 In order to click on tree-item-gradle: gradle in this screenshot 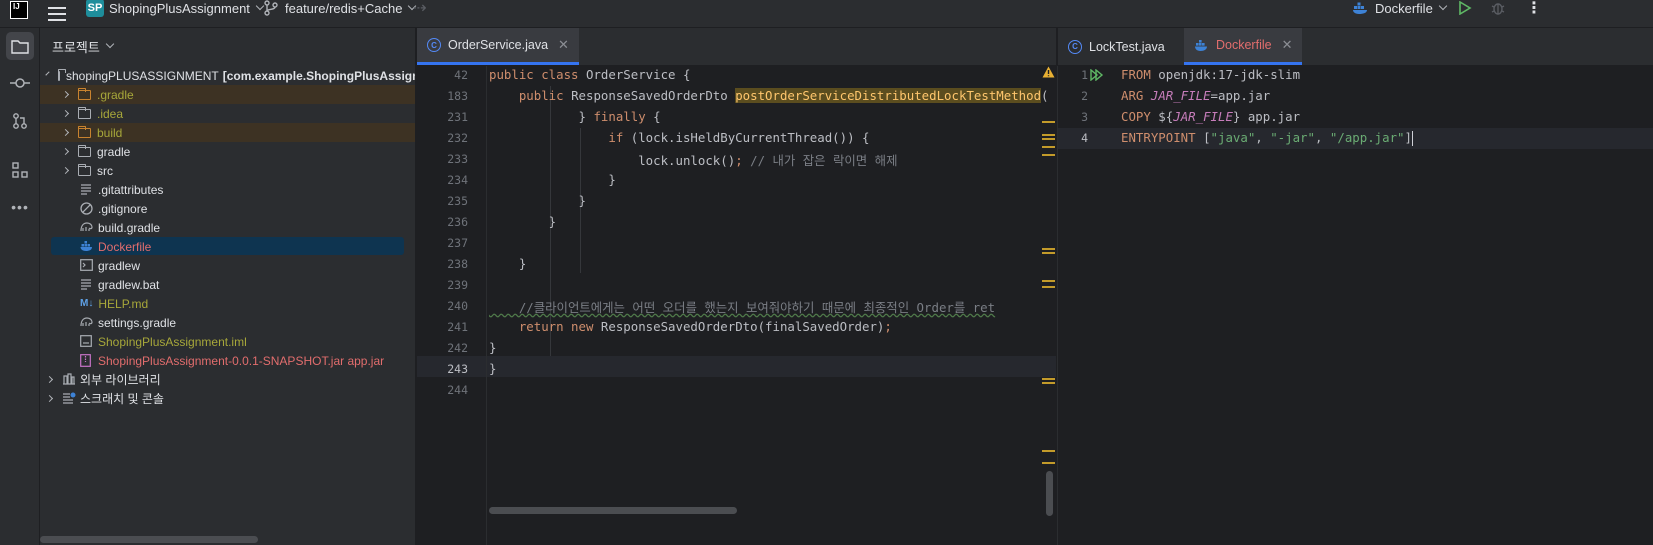, I will do `click(227, 151)`.